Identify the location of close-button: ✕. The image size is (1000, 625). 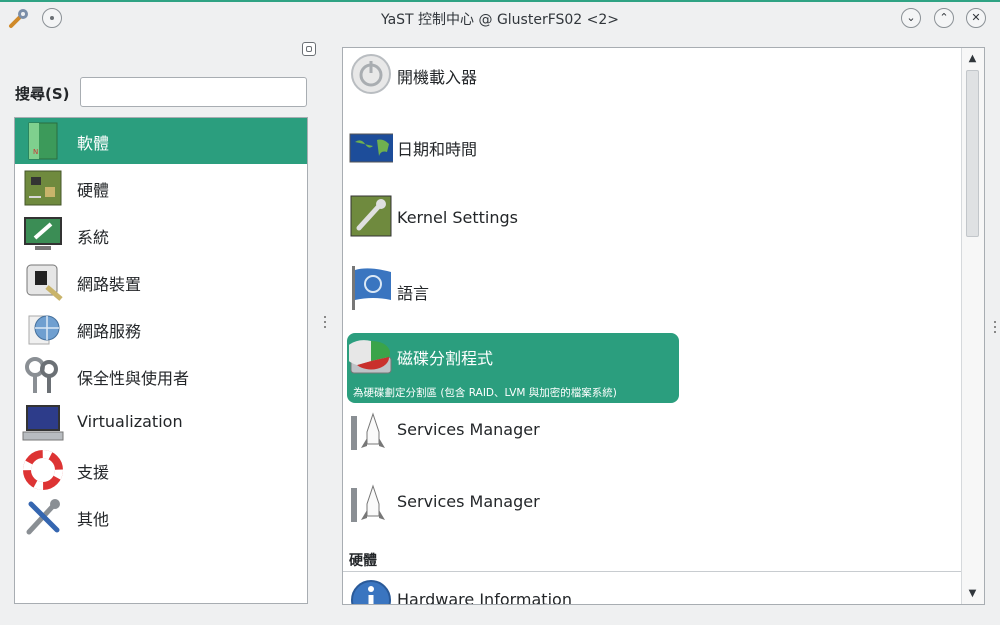
(976, 18).